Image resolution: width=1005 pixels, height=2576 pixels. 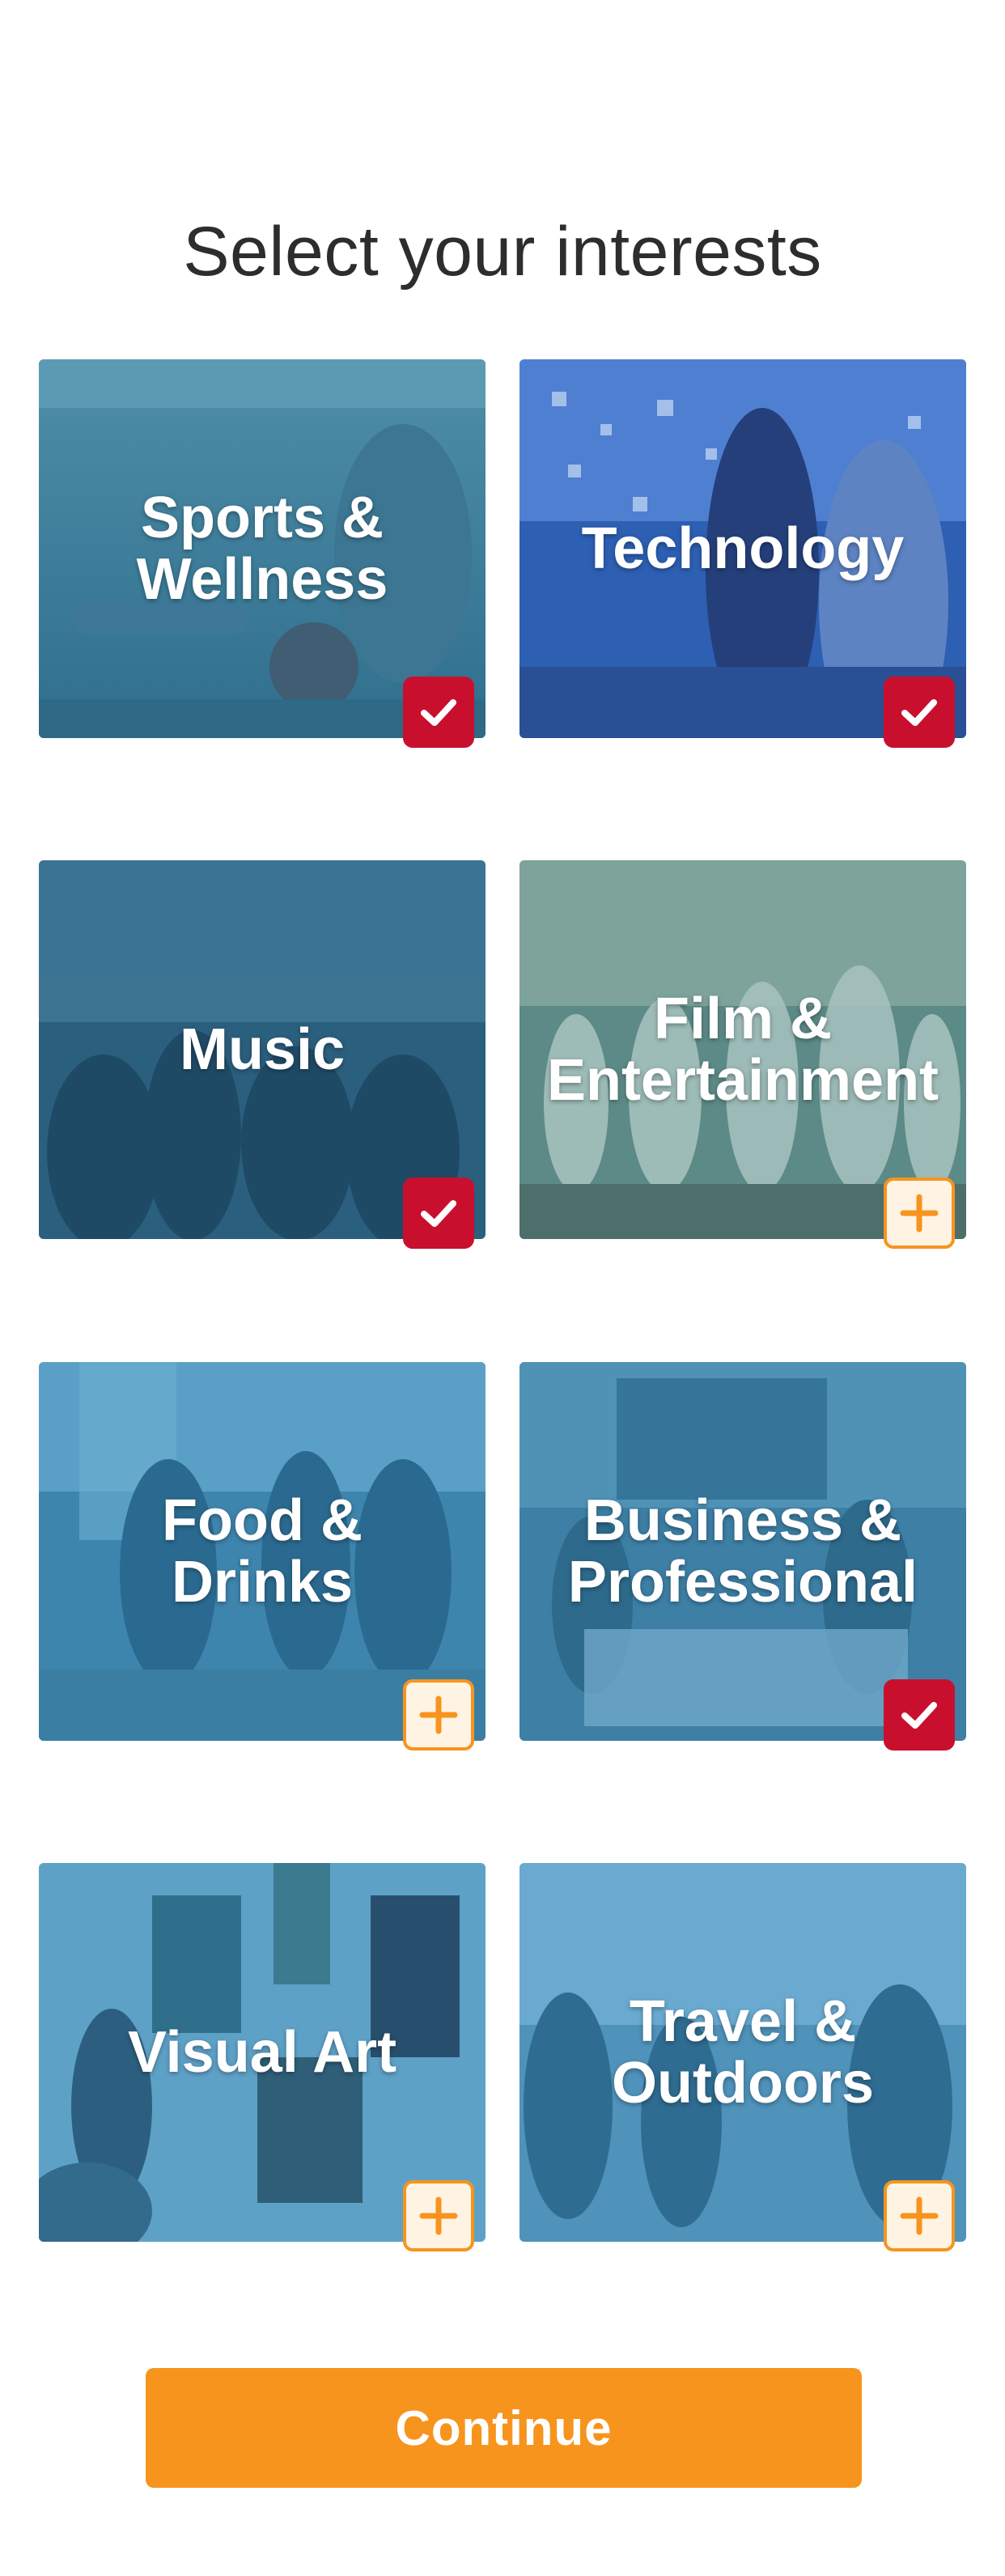 I want to click on interest-card-music: Music, so click(x=262, y=1054).